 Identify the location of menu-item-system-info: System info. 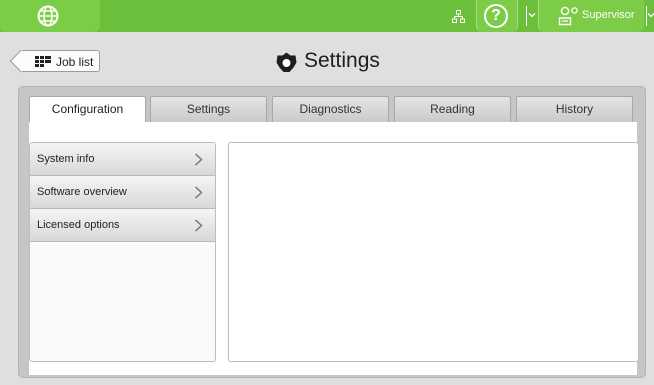
(122, 159).